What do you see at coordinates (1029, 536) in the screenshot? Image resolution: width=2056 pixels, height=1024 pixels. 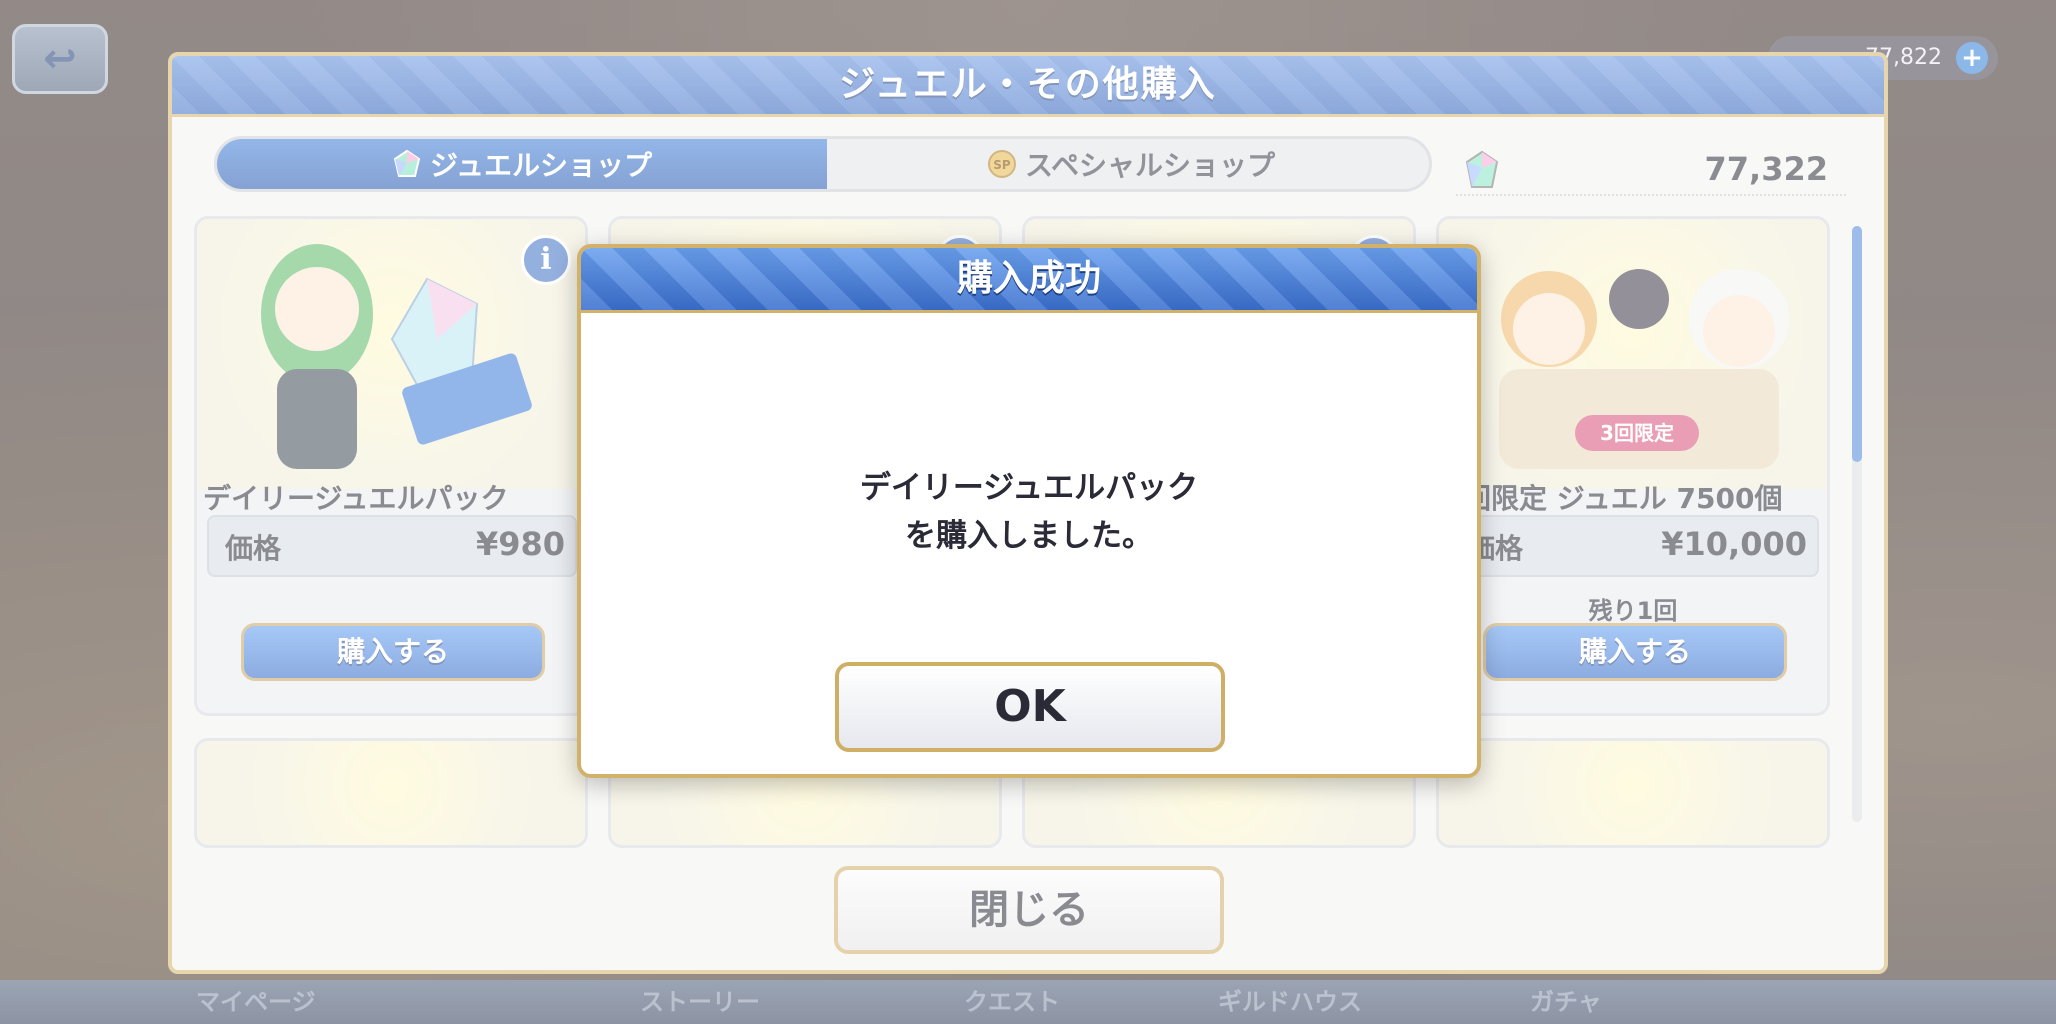 I see `dialog-message-line2: を購入しました。` at bounding box center [1029, 536].